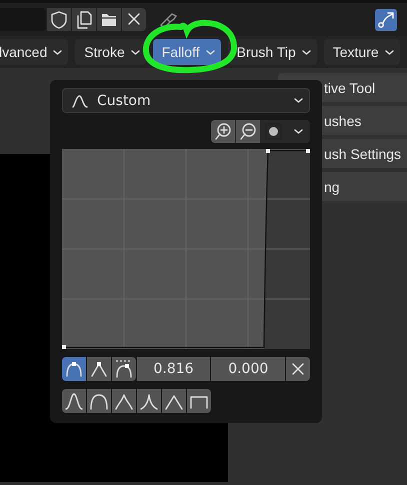 This screenshot has width=407, height=485. I want to click on panel-tab: Texture, so click(362, 52).